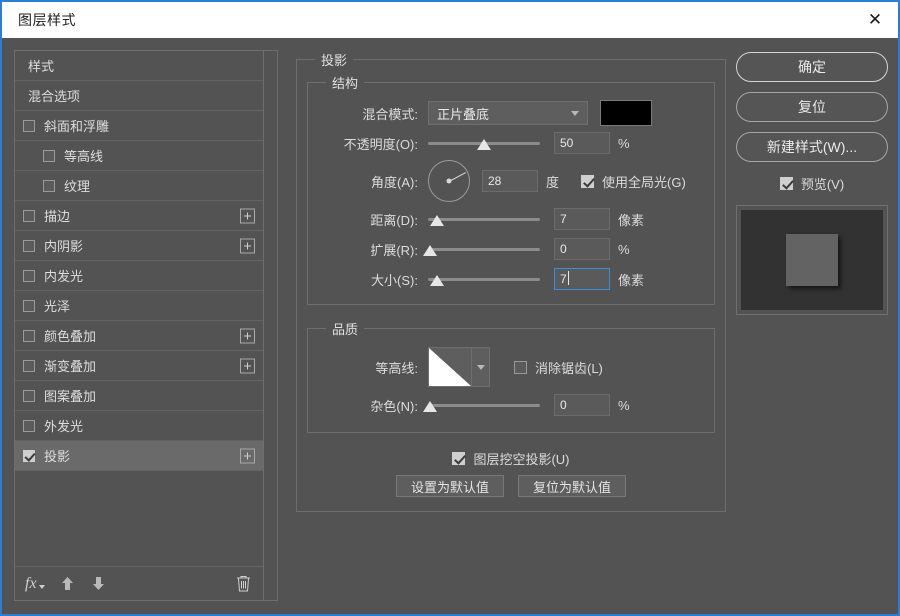 The image size is (900, 616). What do you see at coordinates (511, 486) in the screenshot?
I see `default-buttons-row: 设置为默认值 复位为默认值` at bounding box center [511, 486].